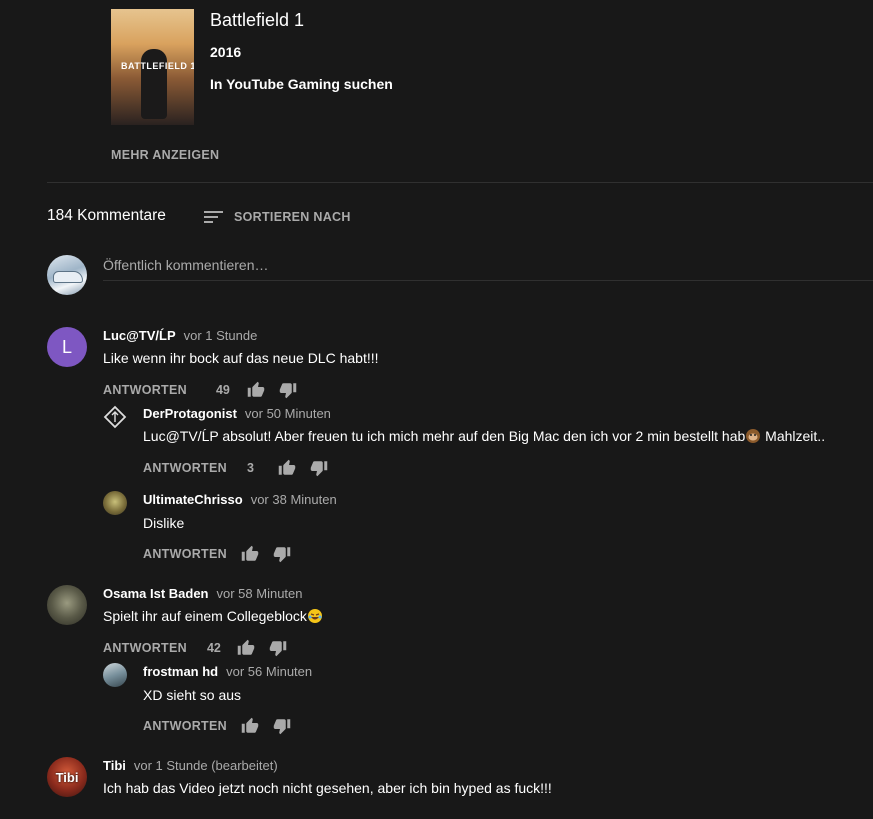 This screenshot has height=819, width=873. I want to click on comment-actions: ANTWORTEN 3, so click(235, 468).